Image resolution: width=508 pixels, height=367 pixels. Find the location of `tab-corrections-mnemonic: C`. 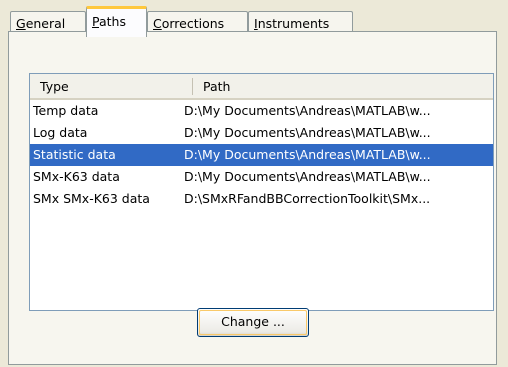

tab-corrections-mnemonic: C is located at coordinates (157, 23).